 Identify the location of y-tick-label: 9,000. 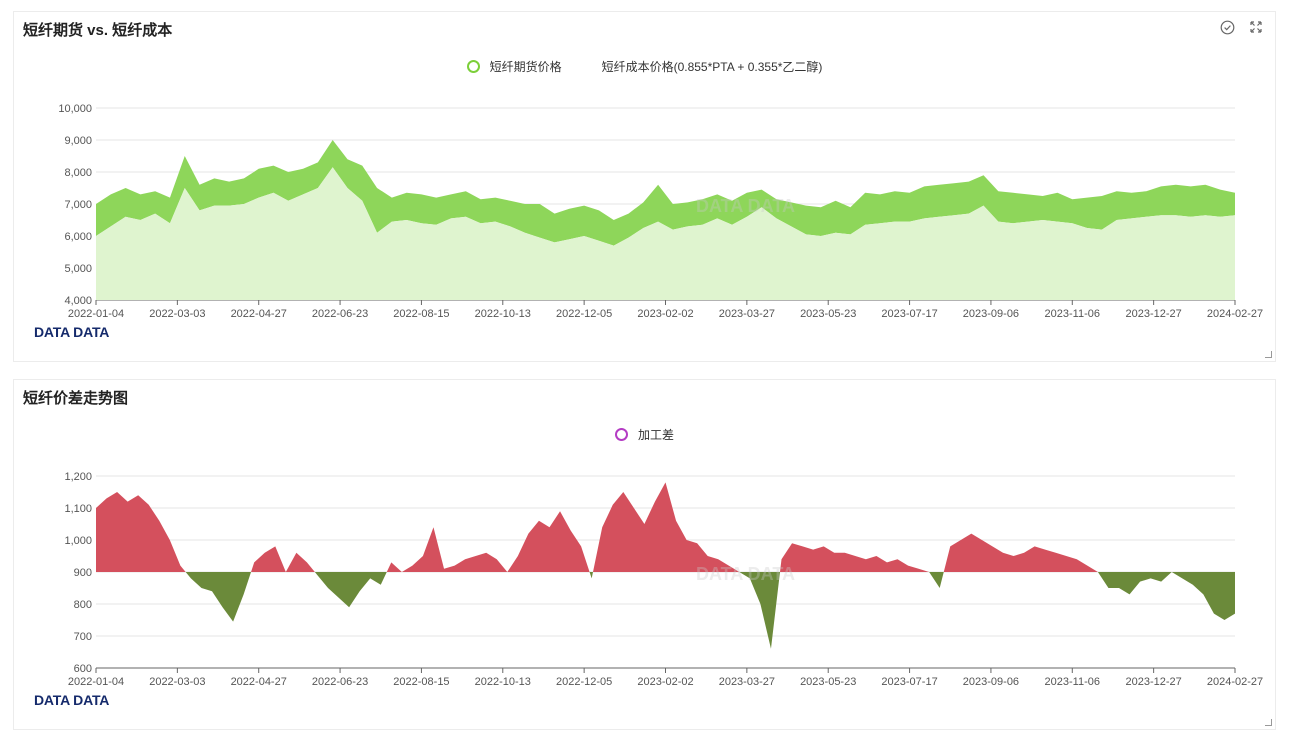
(78, 141).